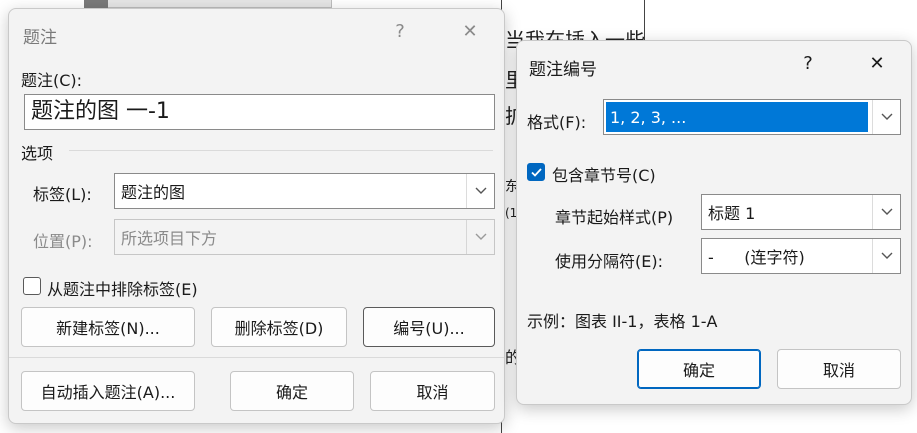 This screenshot has height=433, width=917. Describe the element at coordinates (37, 153) in the screenshot. I see `options-group-title: 选项` at that location.